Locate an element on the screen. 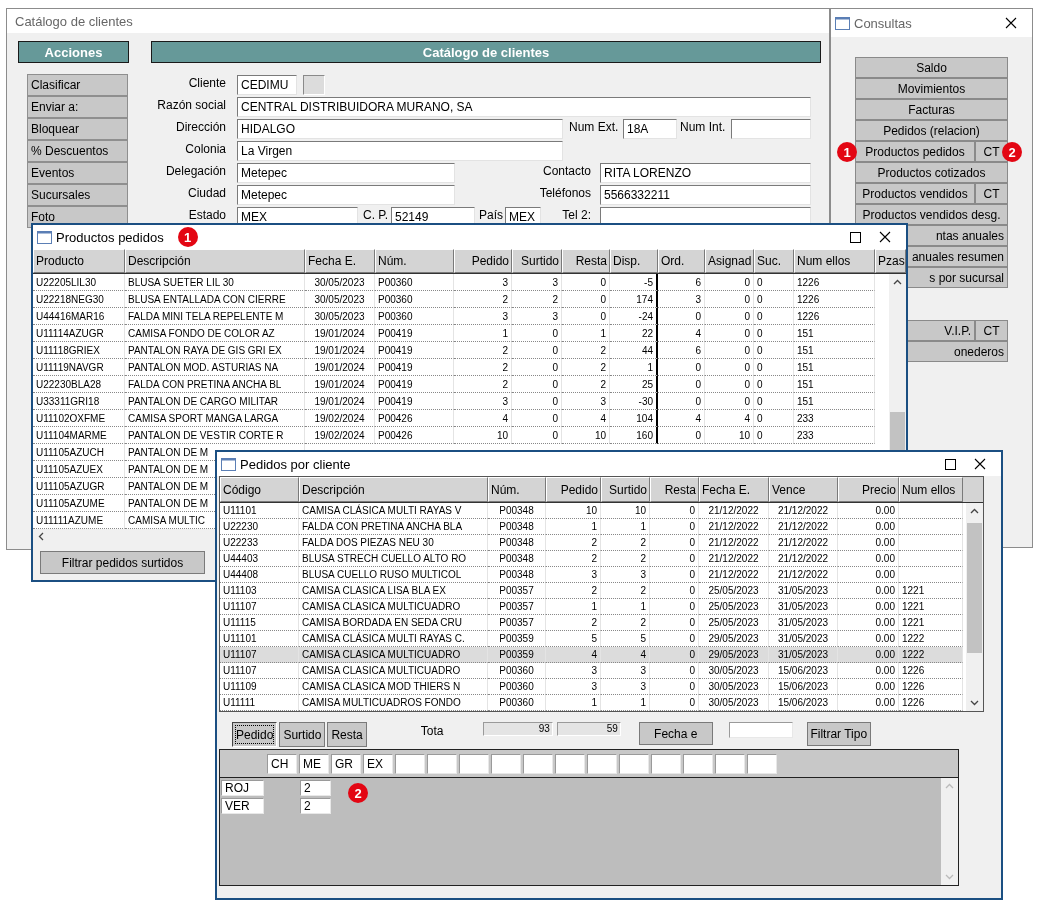 The height and width of the screenshot is (904, 1041). input-field: 5566332211 is located at coordinates (705, 195).